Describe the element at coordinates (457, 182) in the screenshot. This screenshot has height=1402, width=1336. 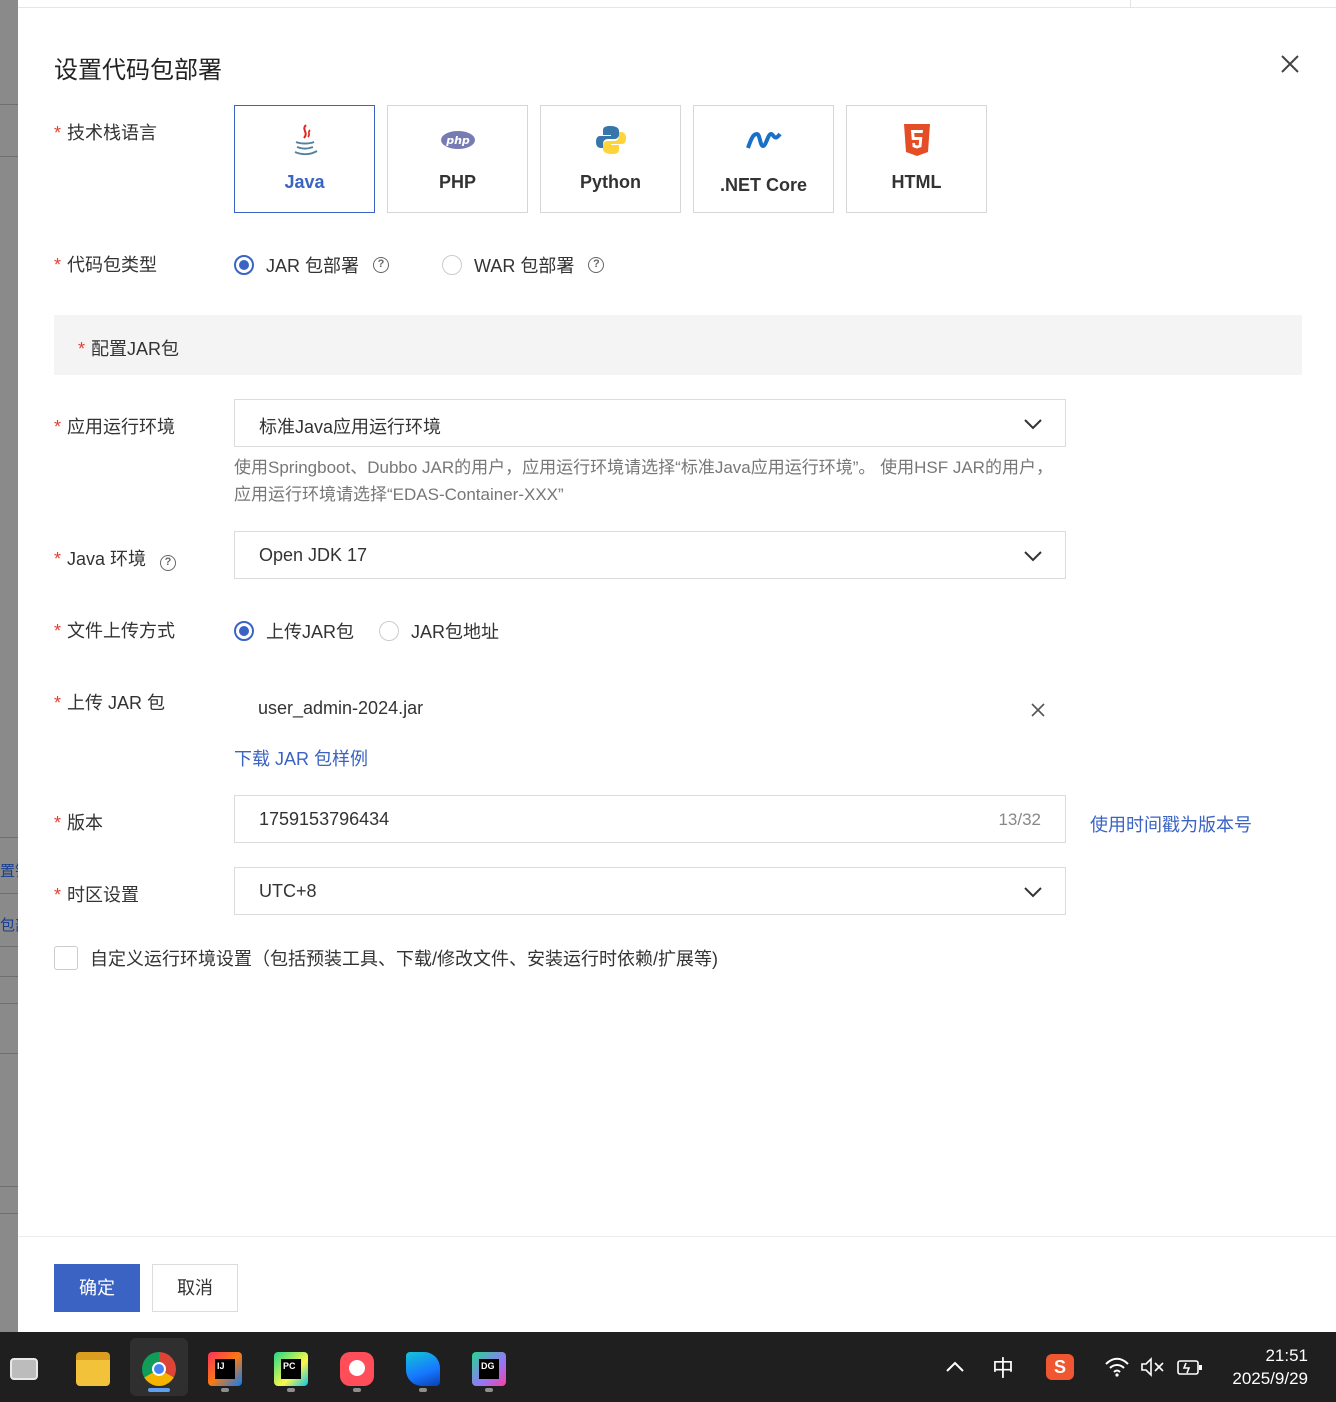
I see `tech-option-label: PHP` at that location.